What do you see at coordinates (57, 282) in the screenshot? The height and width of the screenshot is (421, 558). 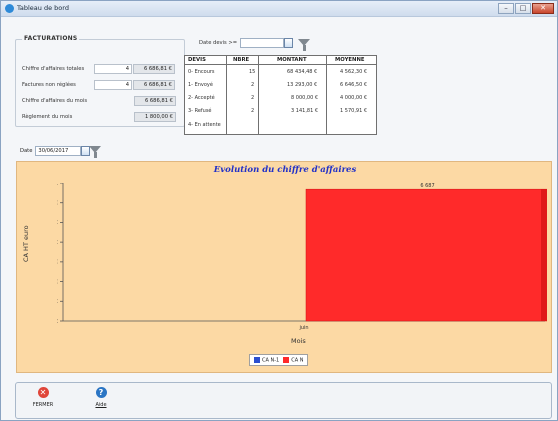 I see `y-tick-label: 2 000 €` at bounding box center [57, 282].